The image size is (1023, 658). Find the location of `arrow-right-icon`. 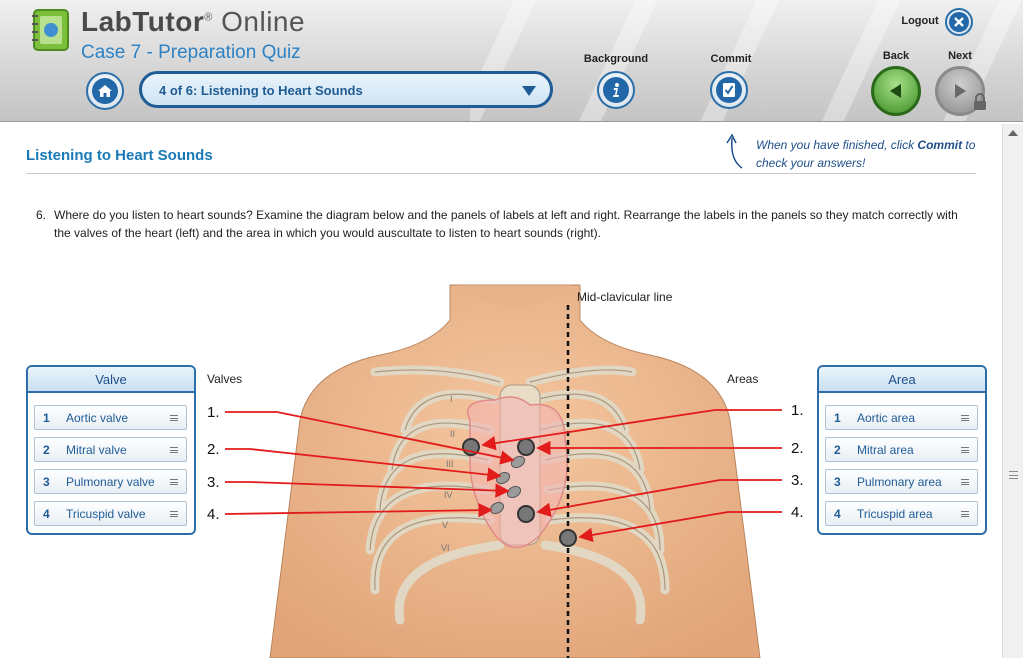

arrow-right-icon is located at coordinates (960, 91).